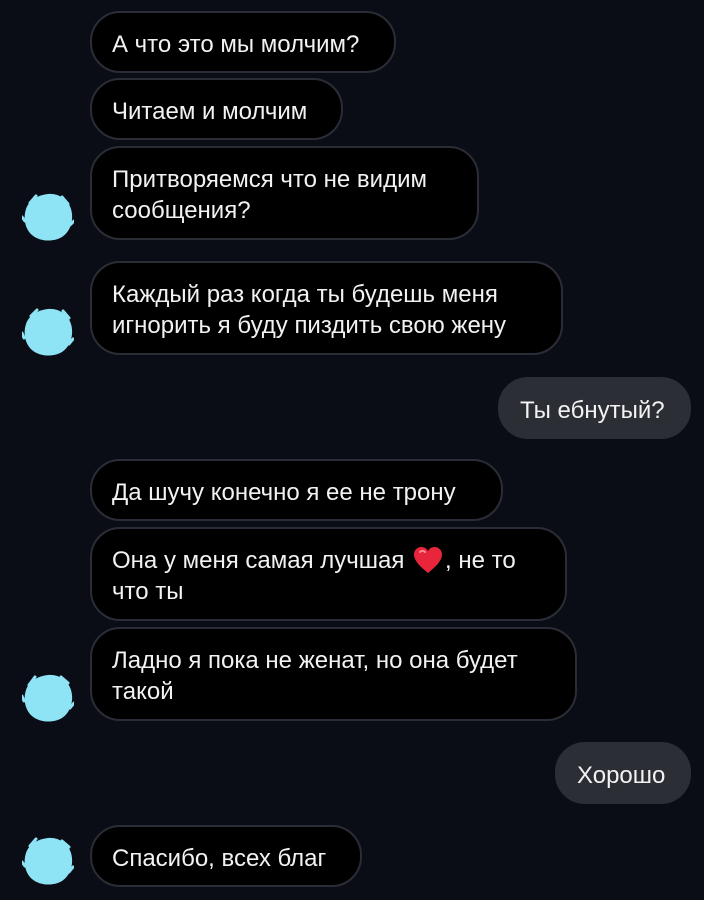 The width and height of the screenshot is (704, 900). What do you see at coordinates (428, 560) in the screenshot?
I see `red-heart-icon` at bounding box center [428, 560].